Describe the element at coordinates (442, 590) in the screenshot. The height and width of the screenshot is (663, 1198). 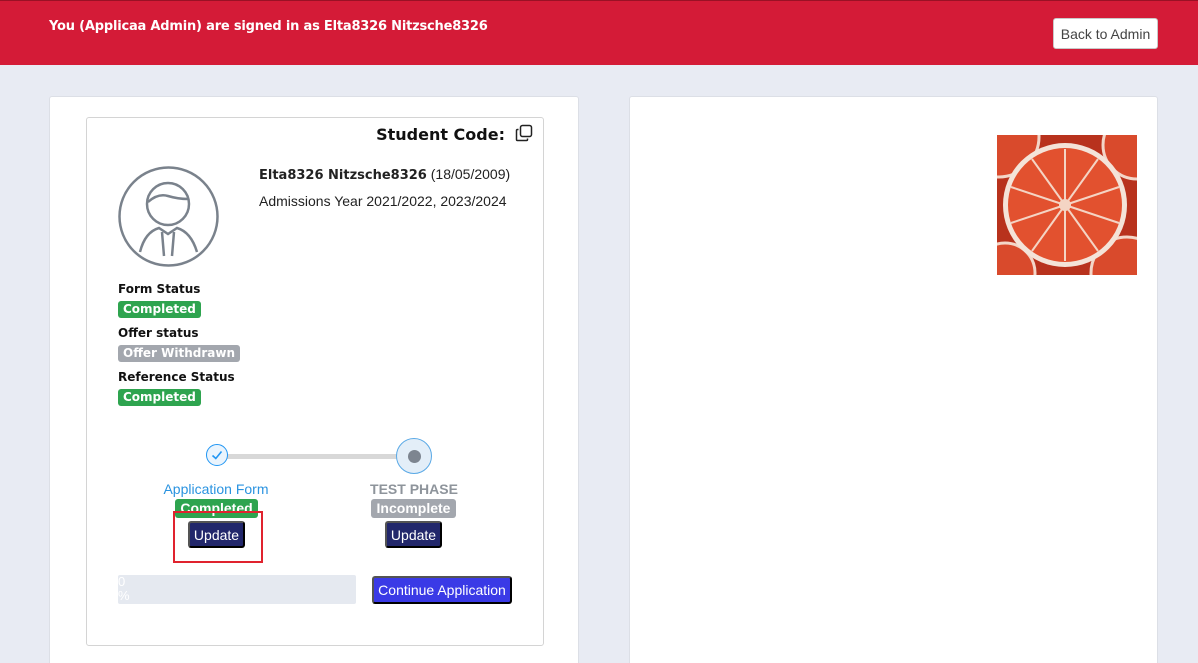
I see `continue-application-button: Continue Application` at that location.